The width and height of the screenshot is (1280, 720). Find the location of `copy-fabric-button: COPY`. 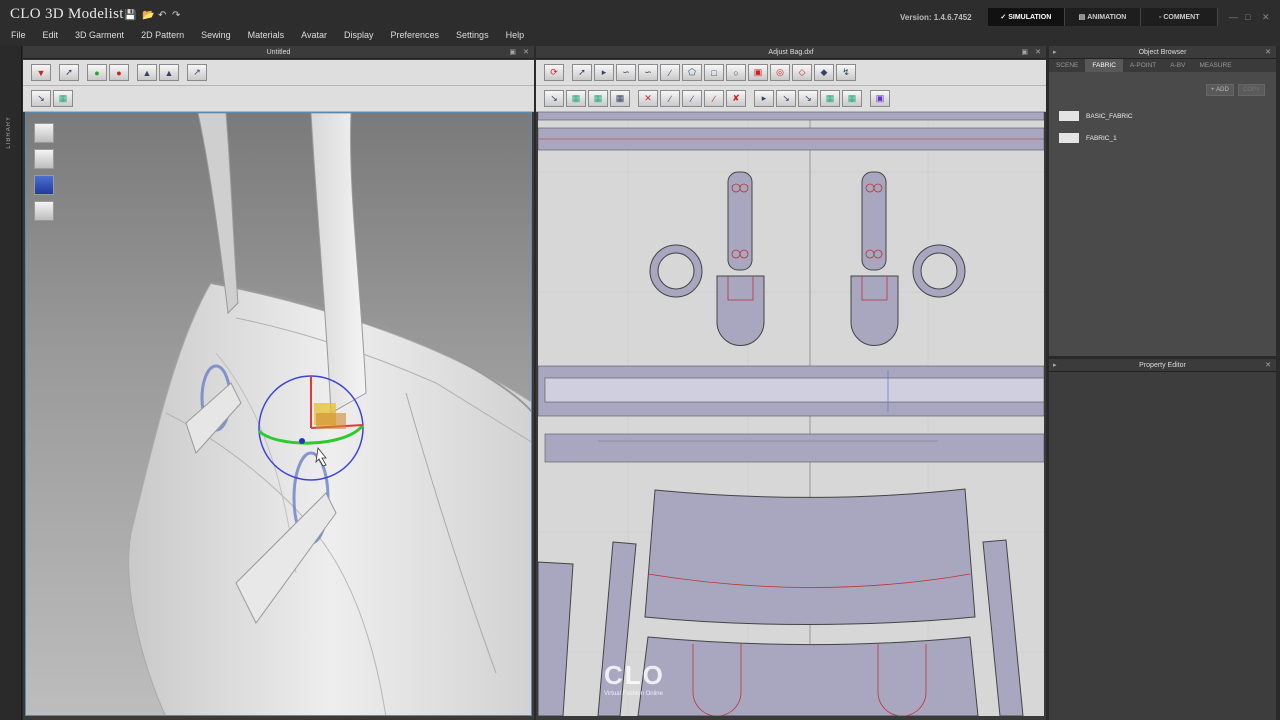

copy-fabric-button: COPY is located at coordinates (1252, 90).